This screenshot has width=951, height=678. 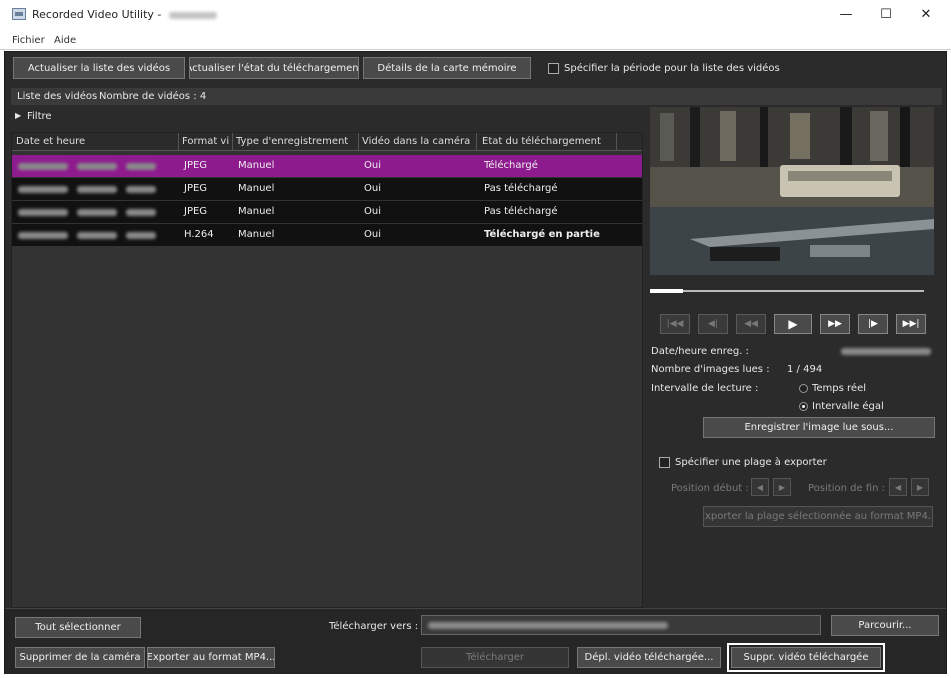 What do you see at coordinates (495, 657) in the screenshot?
I see `download-button: Télécharger` at bounding box center [495, 657].